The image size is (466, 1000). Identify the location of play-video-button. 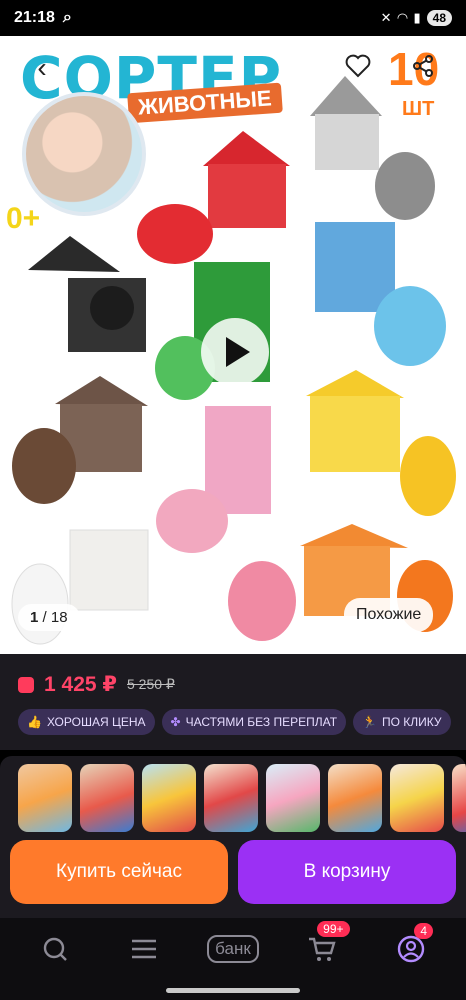
(235, 352).